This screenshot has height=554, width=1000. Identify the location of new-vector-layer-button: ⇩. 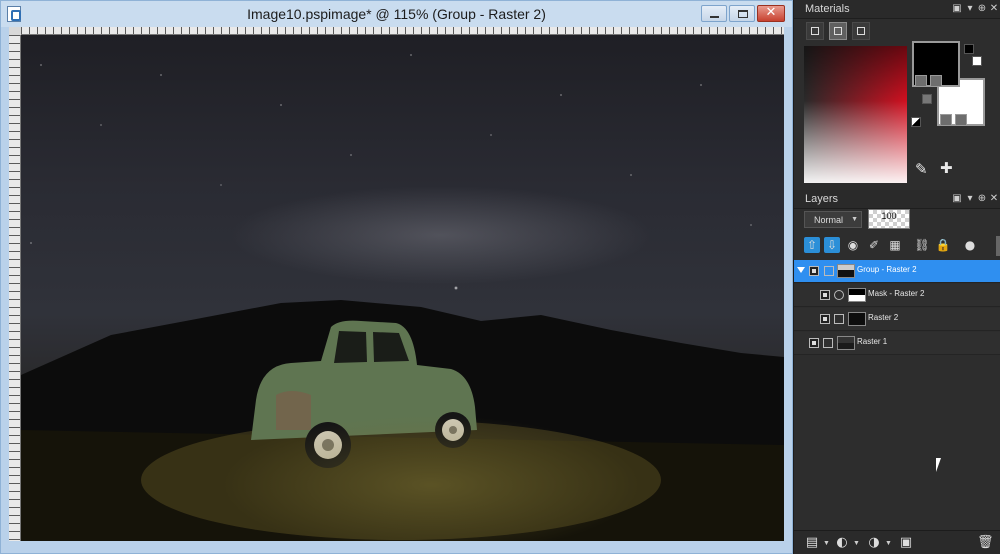
(832, 245).